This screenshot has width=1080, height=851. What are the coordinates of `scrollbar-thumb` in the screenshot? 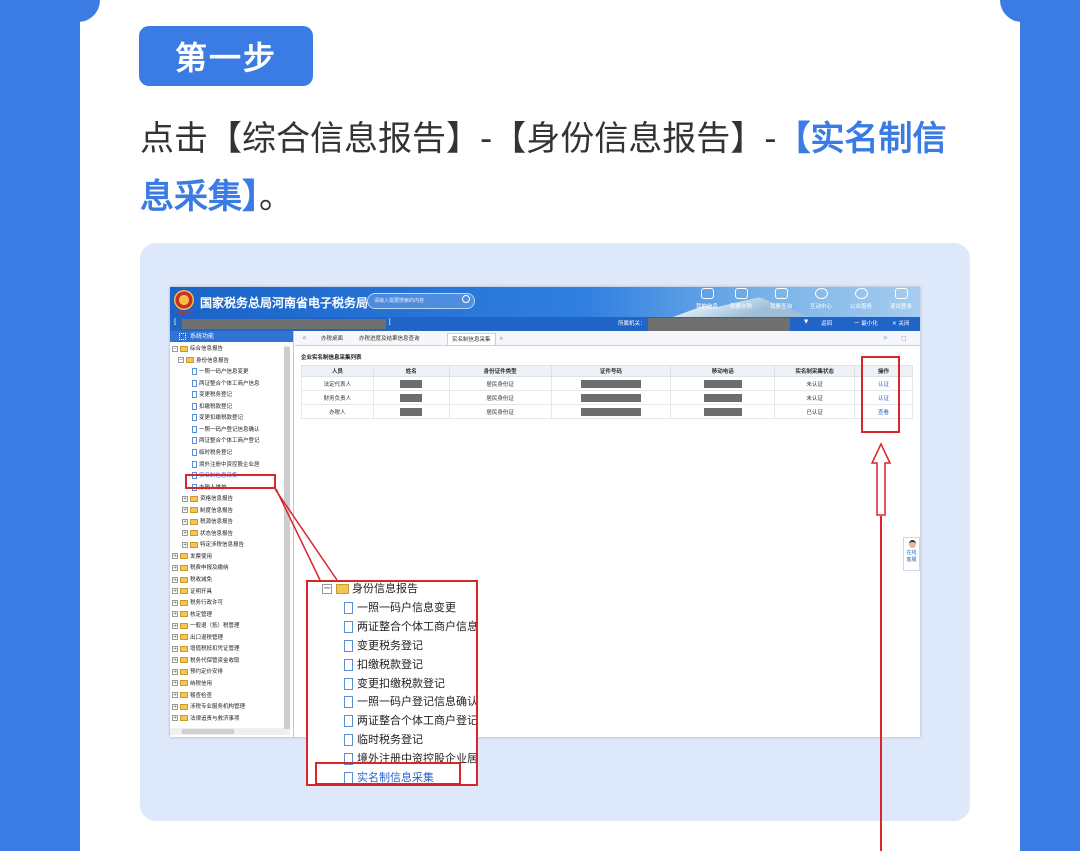 It's located at (287, 538).